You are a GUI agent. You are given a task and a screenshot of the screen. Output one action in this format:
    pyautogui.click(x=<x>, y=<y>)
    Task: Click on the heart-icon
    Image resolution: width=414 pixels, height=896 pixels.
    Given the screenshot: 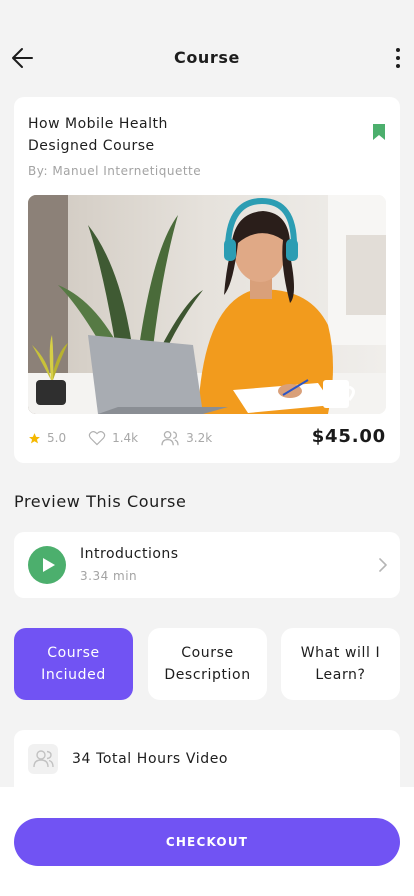 What is the action you would take?
    pyautogui.click(x=97, y=438)
    